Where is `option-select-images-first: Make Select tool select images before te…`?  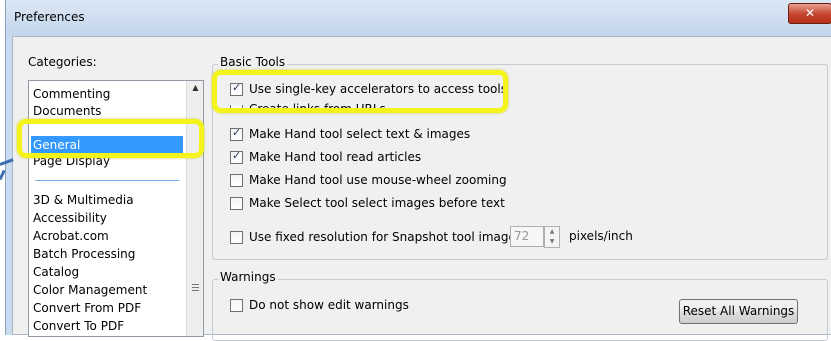 option-select-images-first: Make Select tool select images before te… is located at coordinates (367, 203).